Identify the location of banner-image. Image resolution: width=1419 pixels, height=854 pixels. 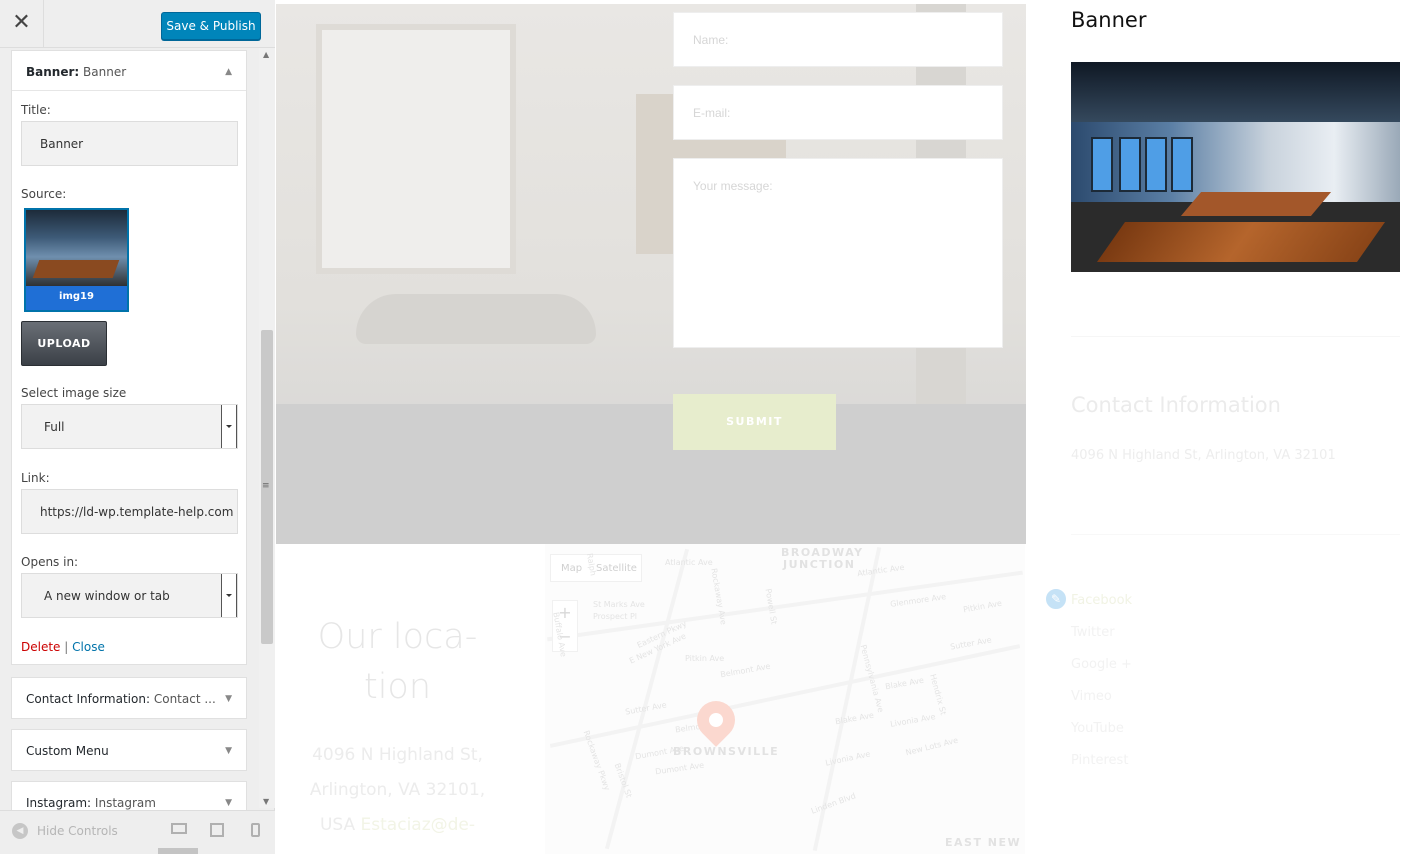
(1235, 167).